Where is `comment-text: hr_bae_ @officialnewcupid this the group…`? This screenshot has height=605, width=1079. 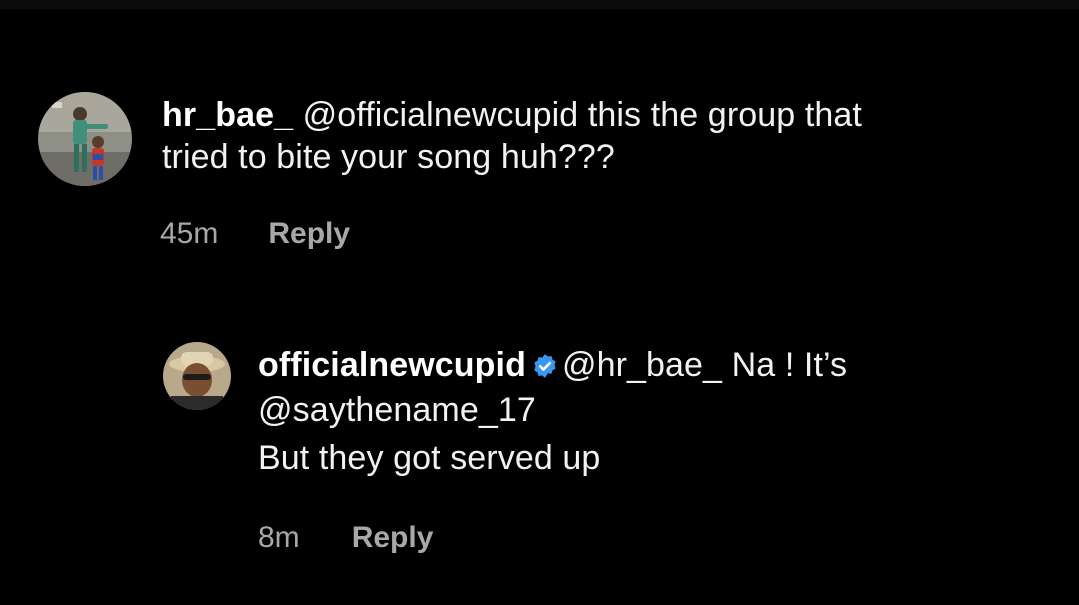 comment-text: hr_bae_ @officialnewcupid this the group… is located at coordinates (512, 136).